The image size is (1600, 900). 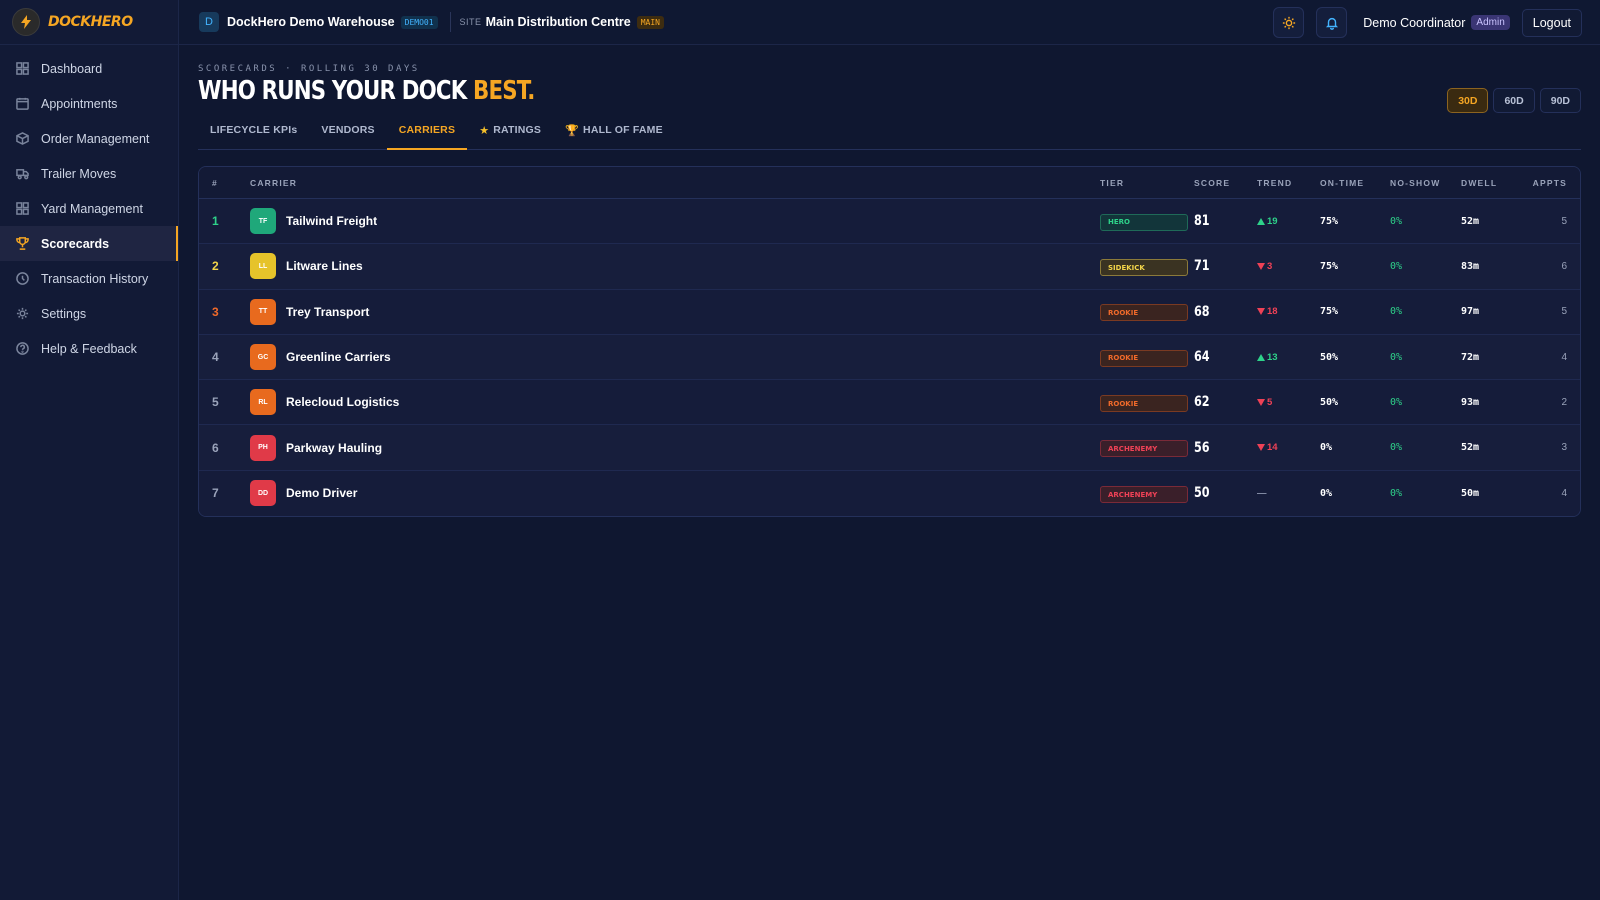 I want to click on trend-value: 5, so click(x=1270, y=402).